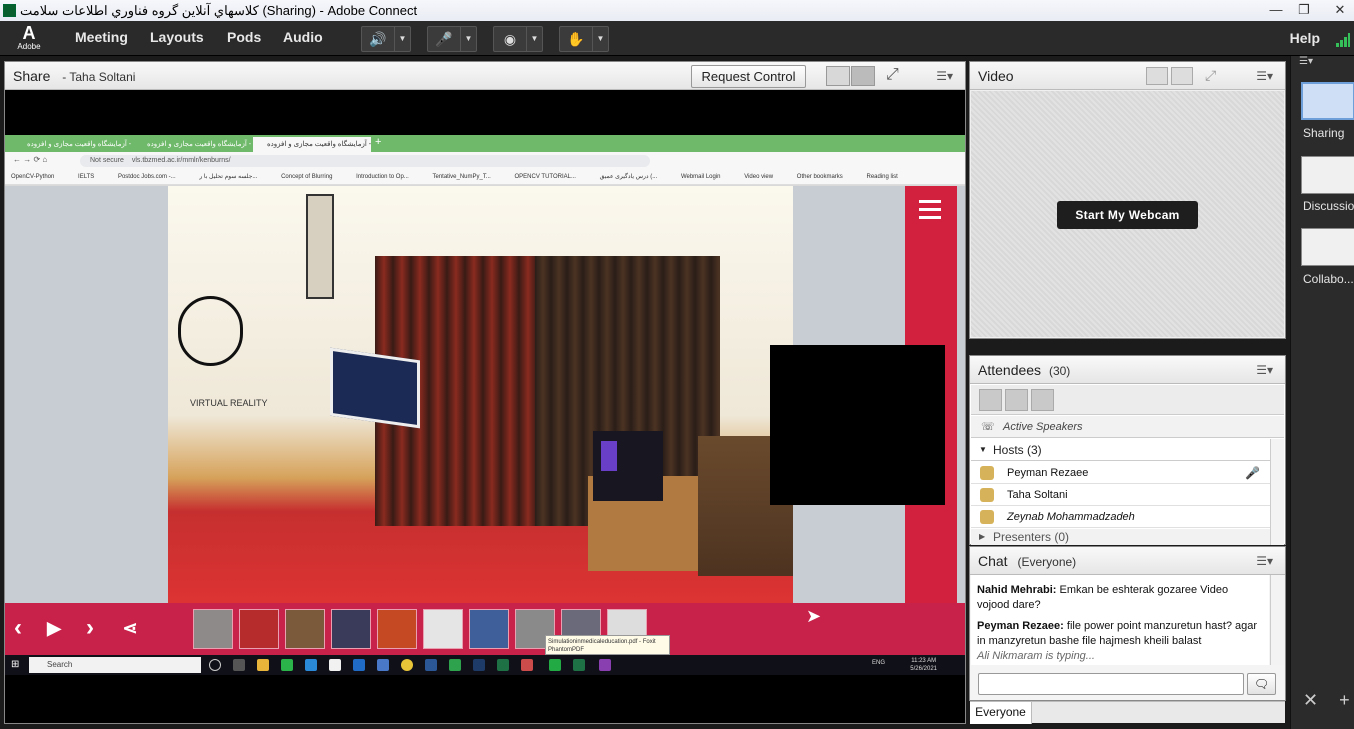 Image resolution: width=1354 pixels, height=729 pixels. What do you see at coordinates (244, 37) in the screenshot?
I see `menu-pods: Pods` at bounding box center [244, 37].